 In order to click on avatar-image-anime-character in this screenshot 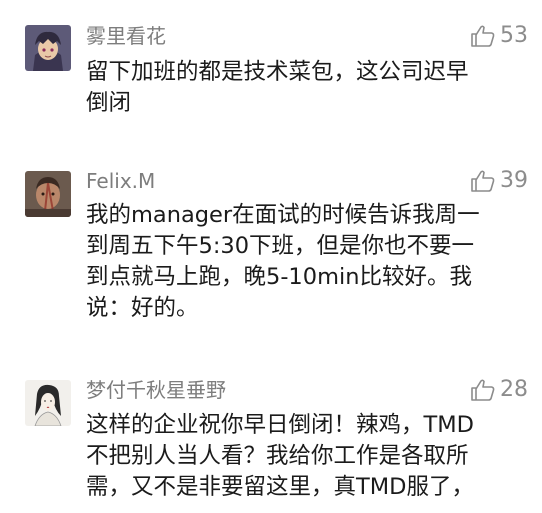, I will do `click(48, 48)`.